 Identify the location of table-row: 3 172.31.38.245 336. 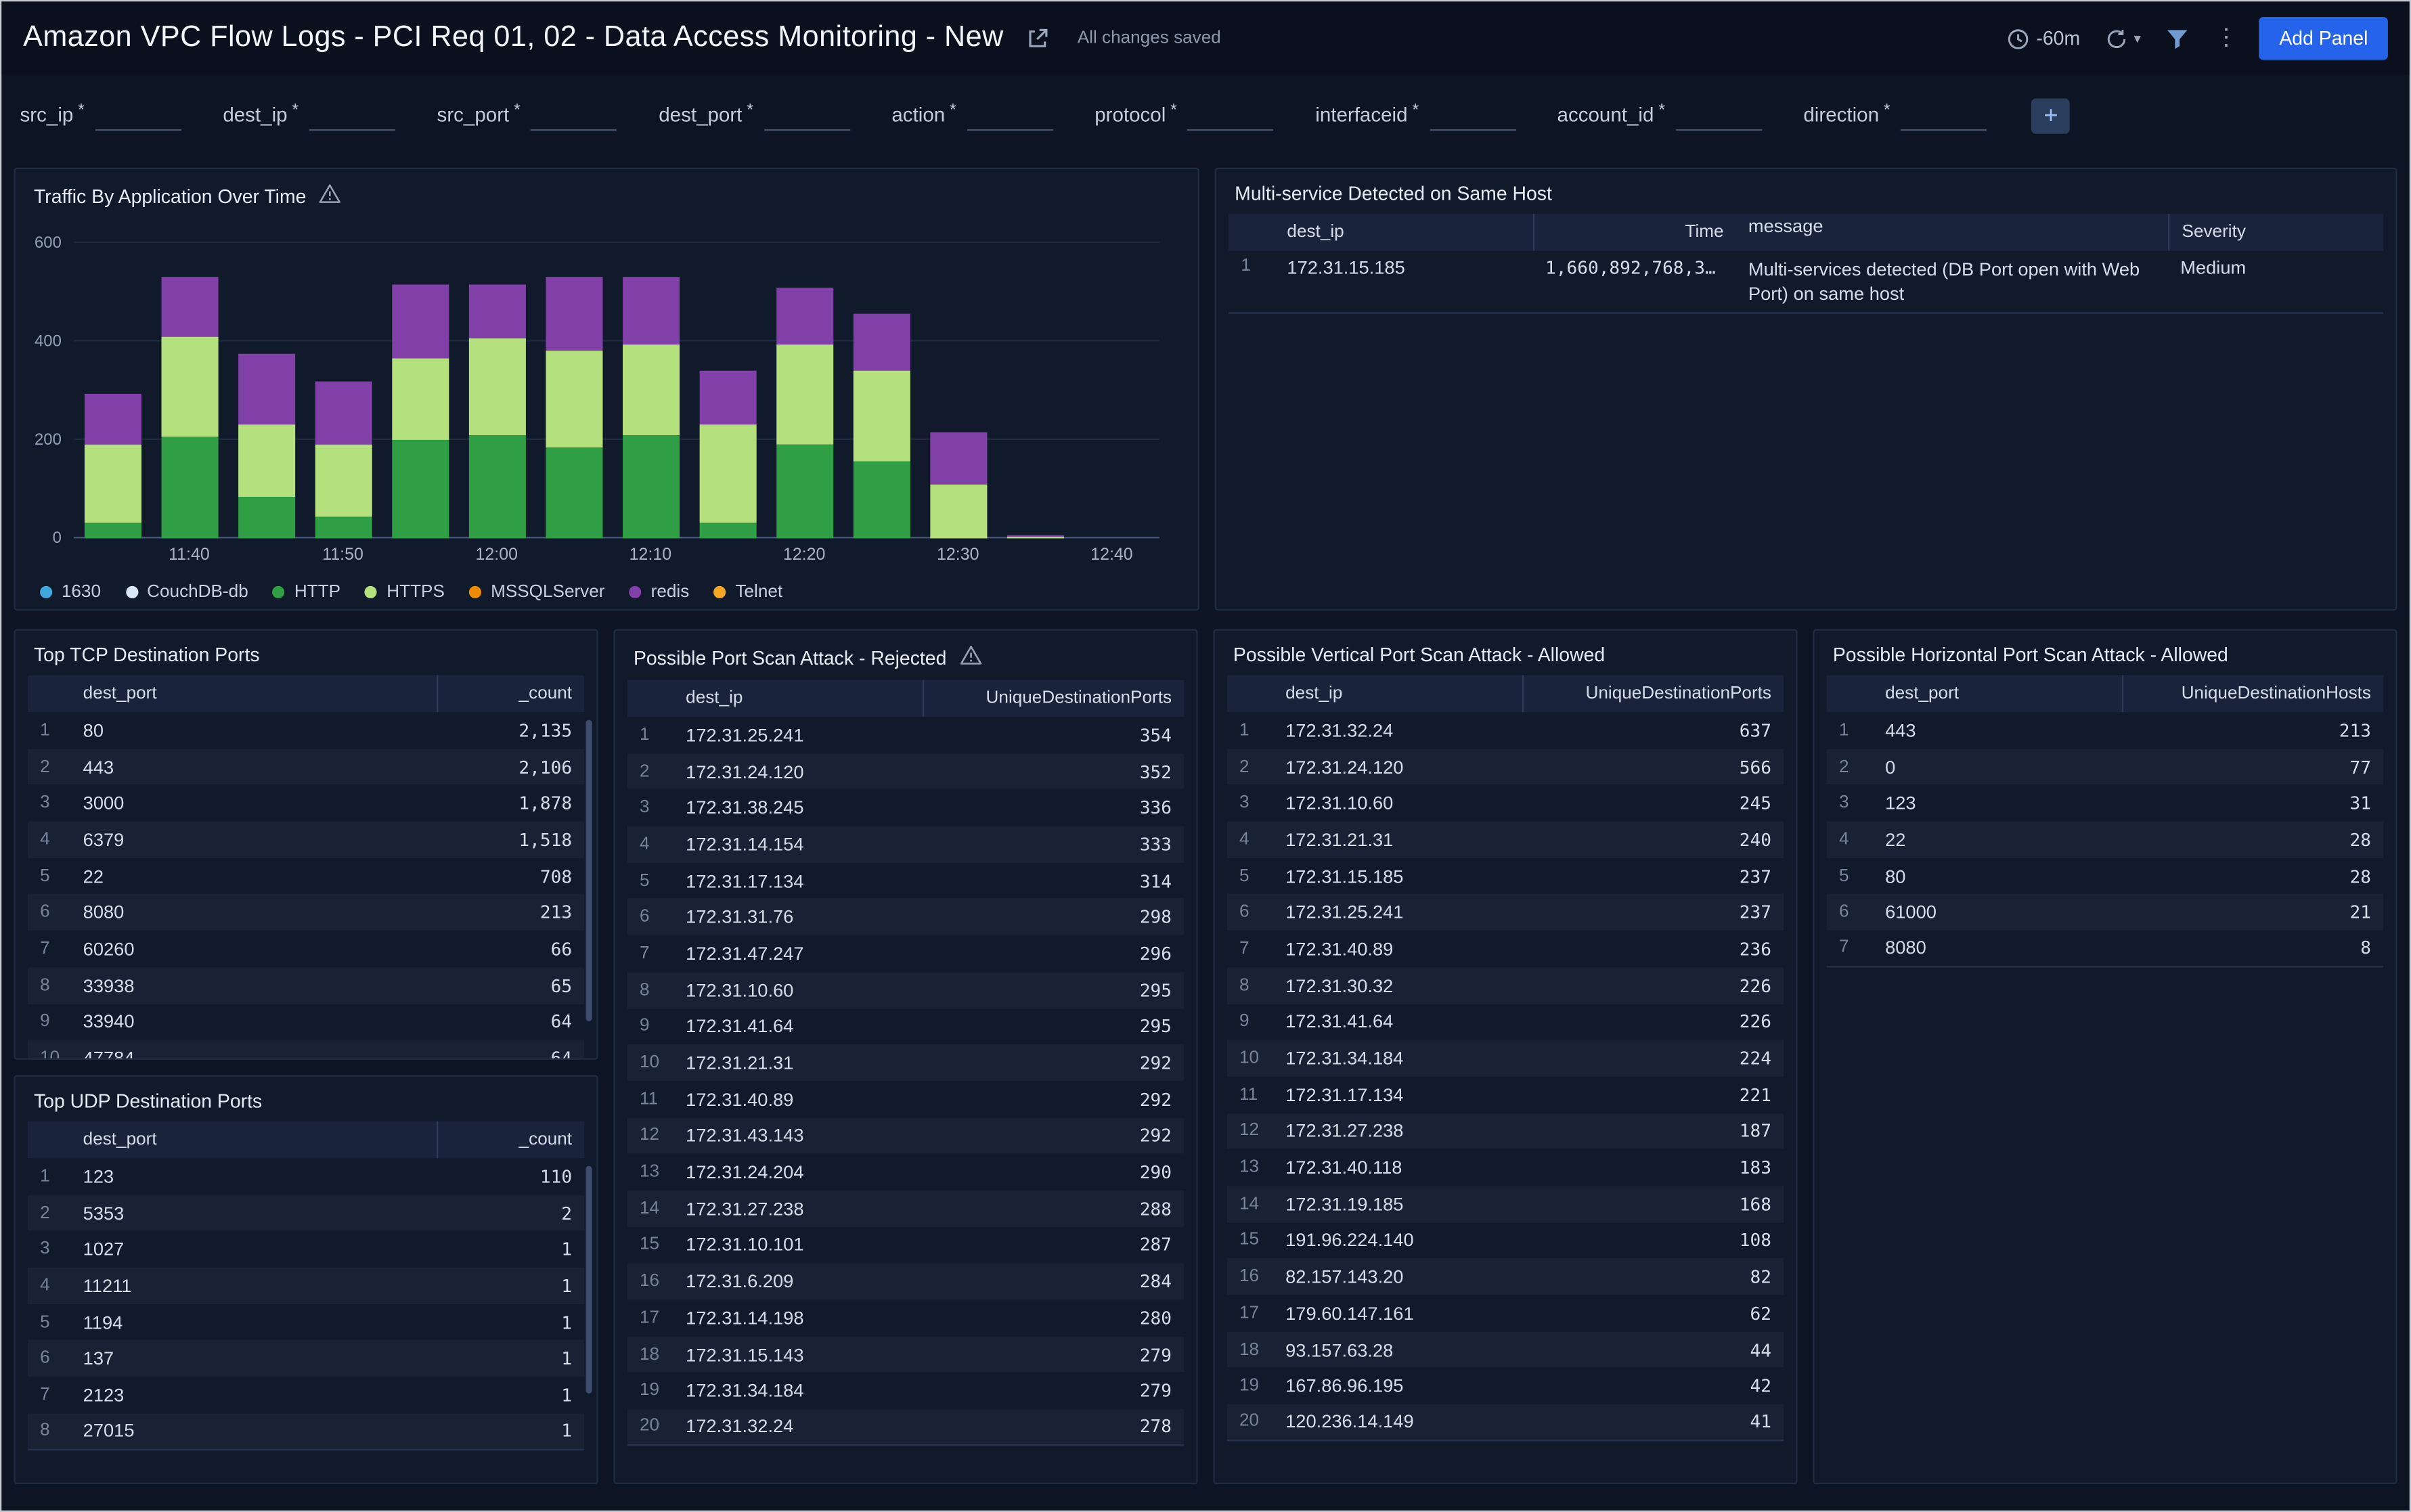
(905, 808).